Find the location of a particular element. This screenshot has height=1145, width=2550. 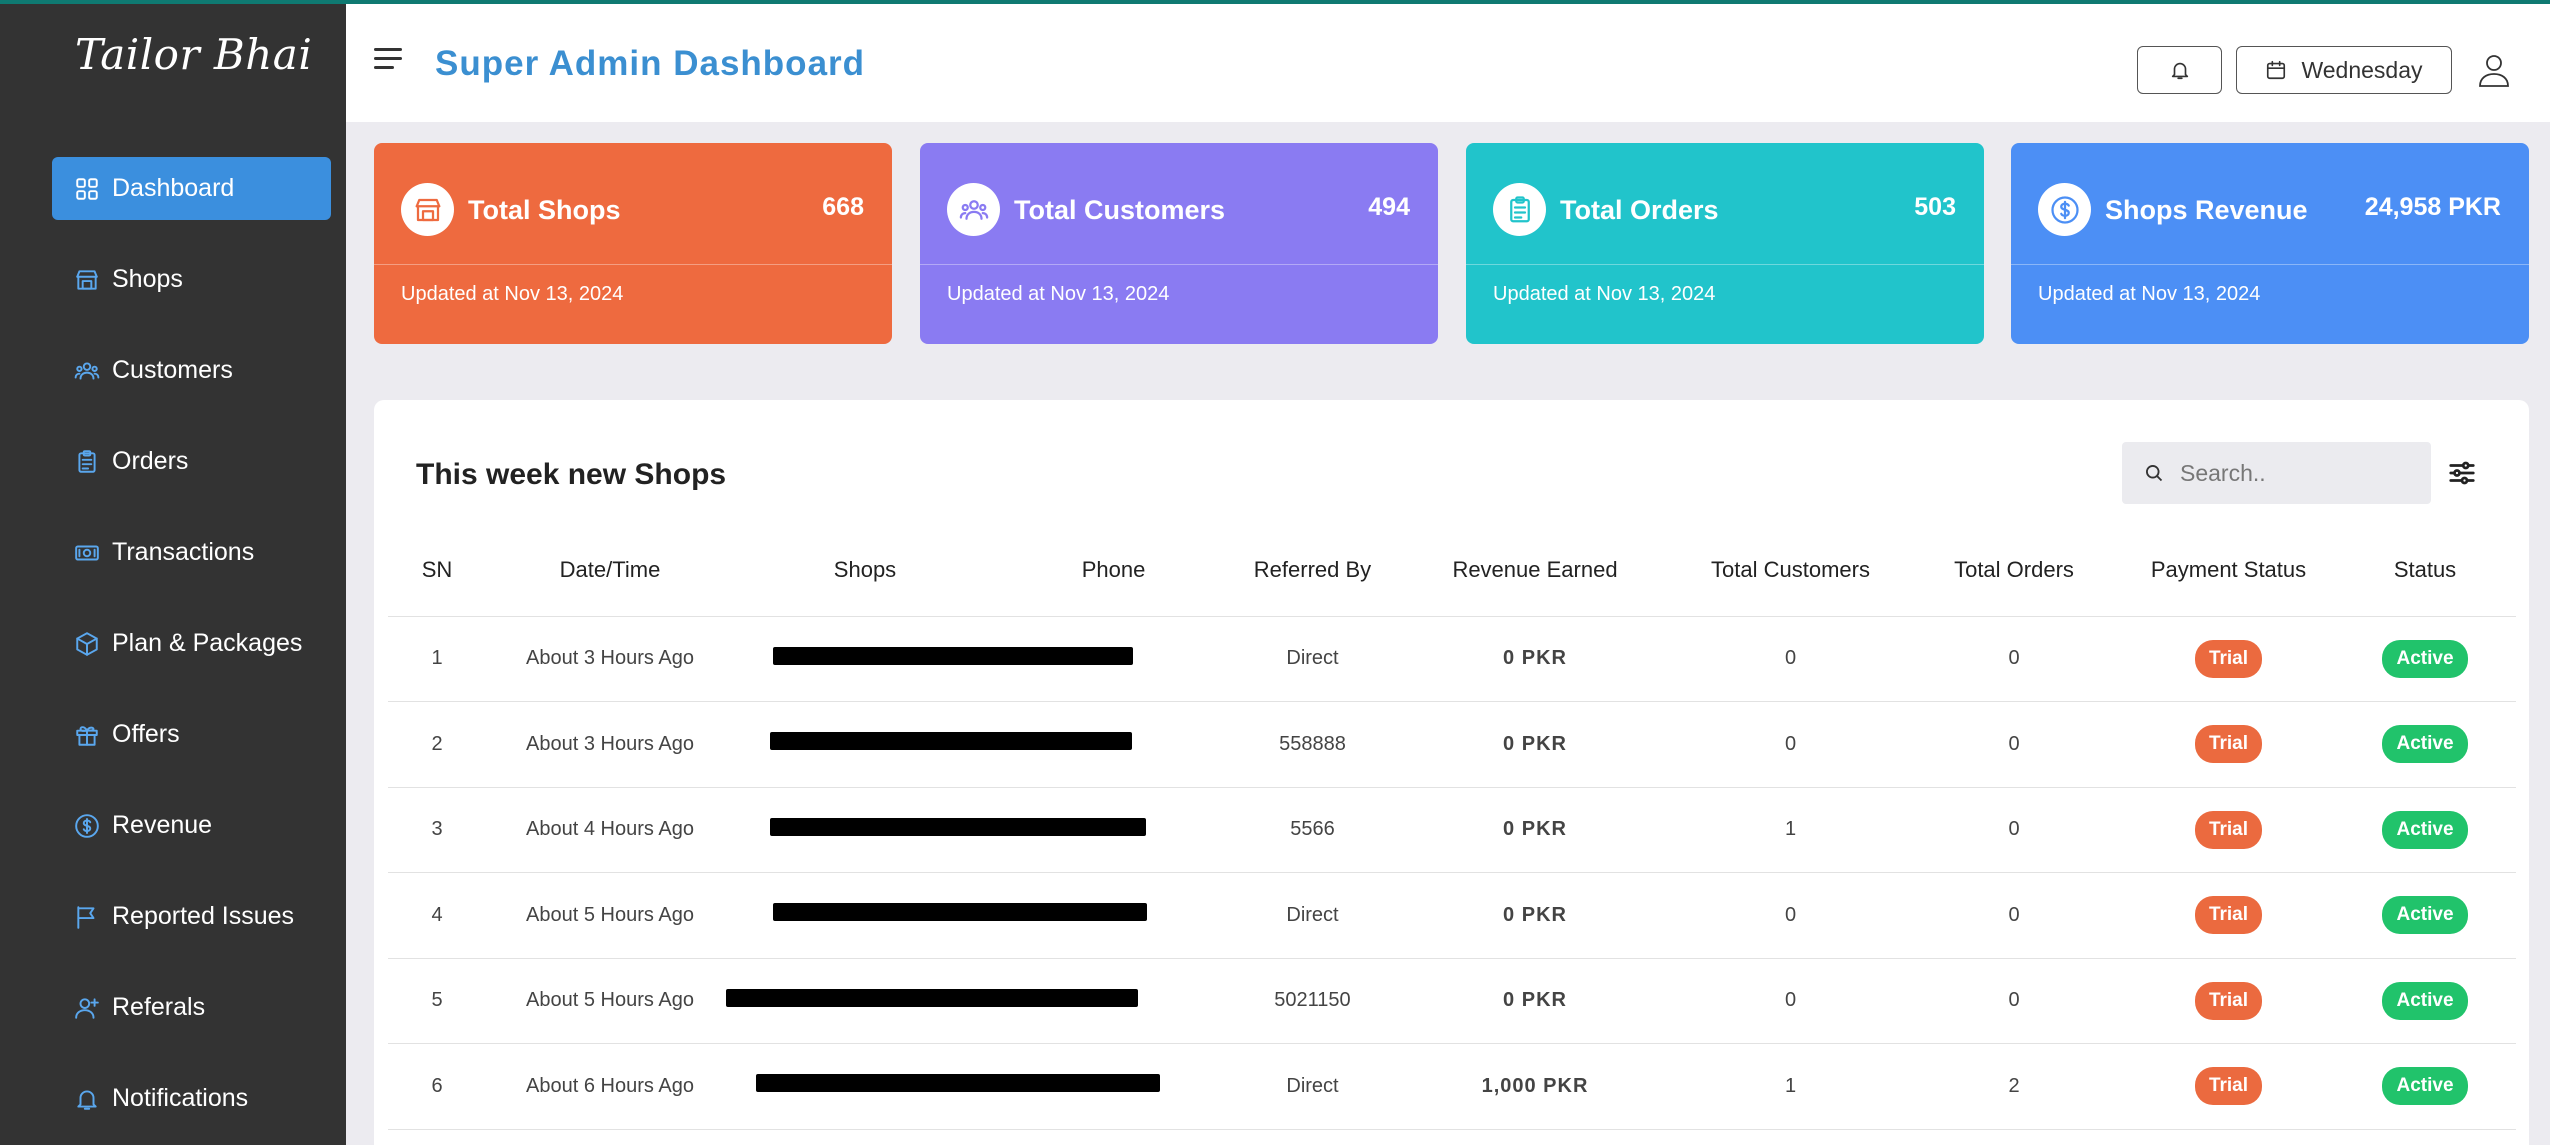

card-value: 24,958 PKR is located at coordinates (2432, 207).